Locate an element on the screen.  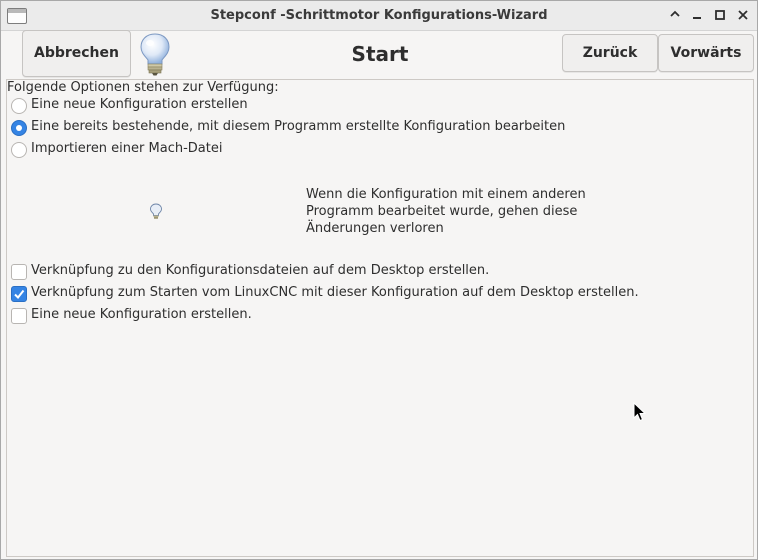
checkbox-label: Eine neue Konfiguration erstellen. is located at coordinates (141, 314).